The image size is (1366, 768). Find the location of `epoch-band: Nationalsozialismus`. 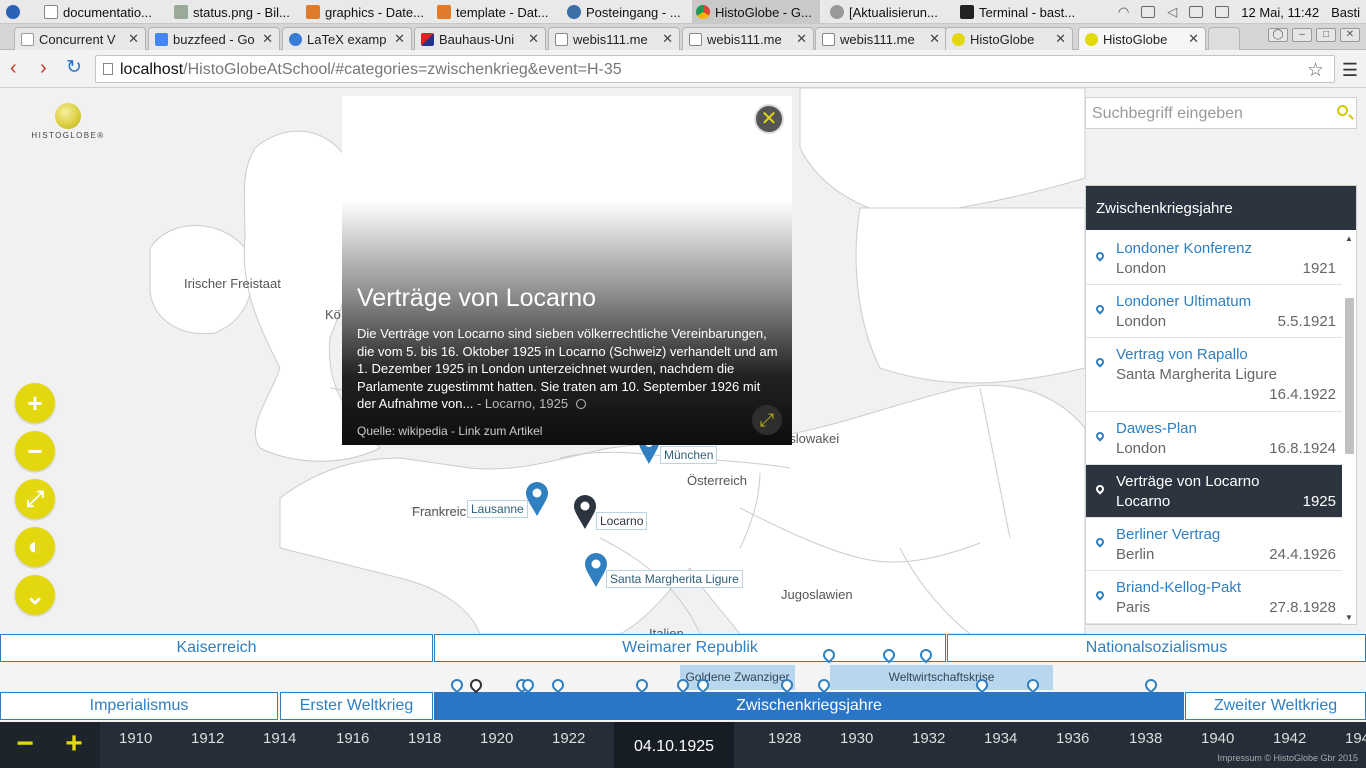

epoch-band: Nationalsozialismus is located at coordinates (1156, 648).